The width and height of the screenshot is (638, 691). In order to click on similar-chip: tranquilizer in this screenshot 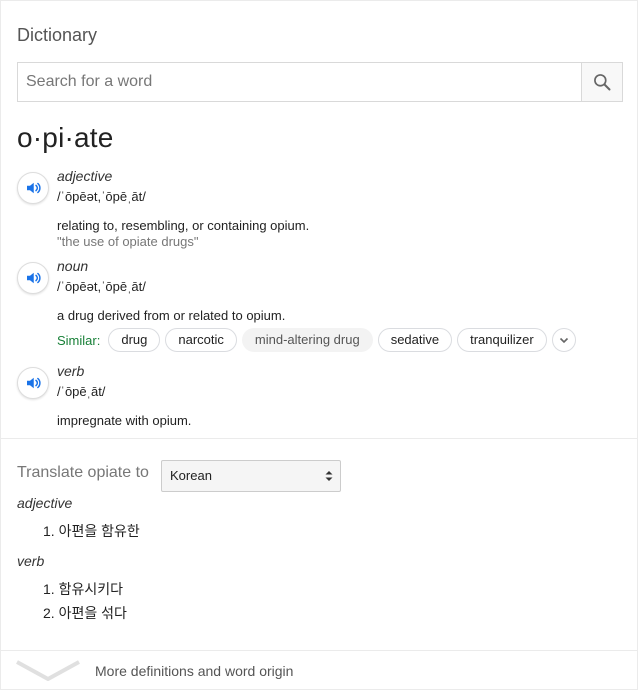, I will do `click(502, 340)`.